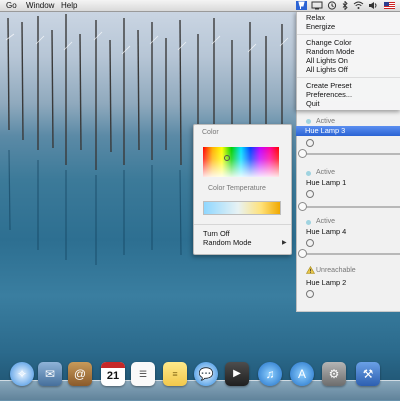  I want to click on menu-item-change-color: Change Color, so click(329, 42).